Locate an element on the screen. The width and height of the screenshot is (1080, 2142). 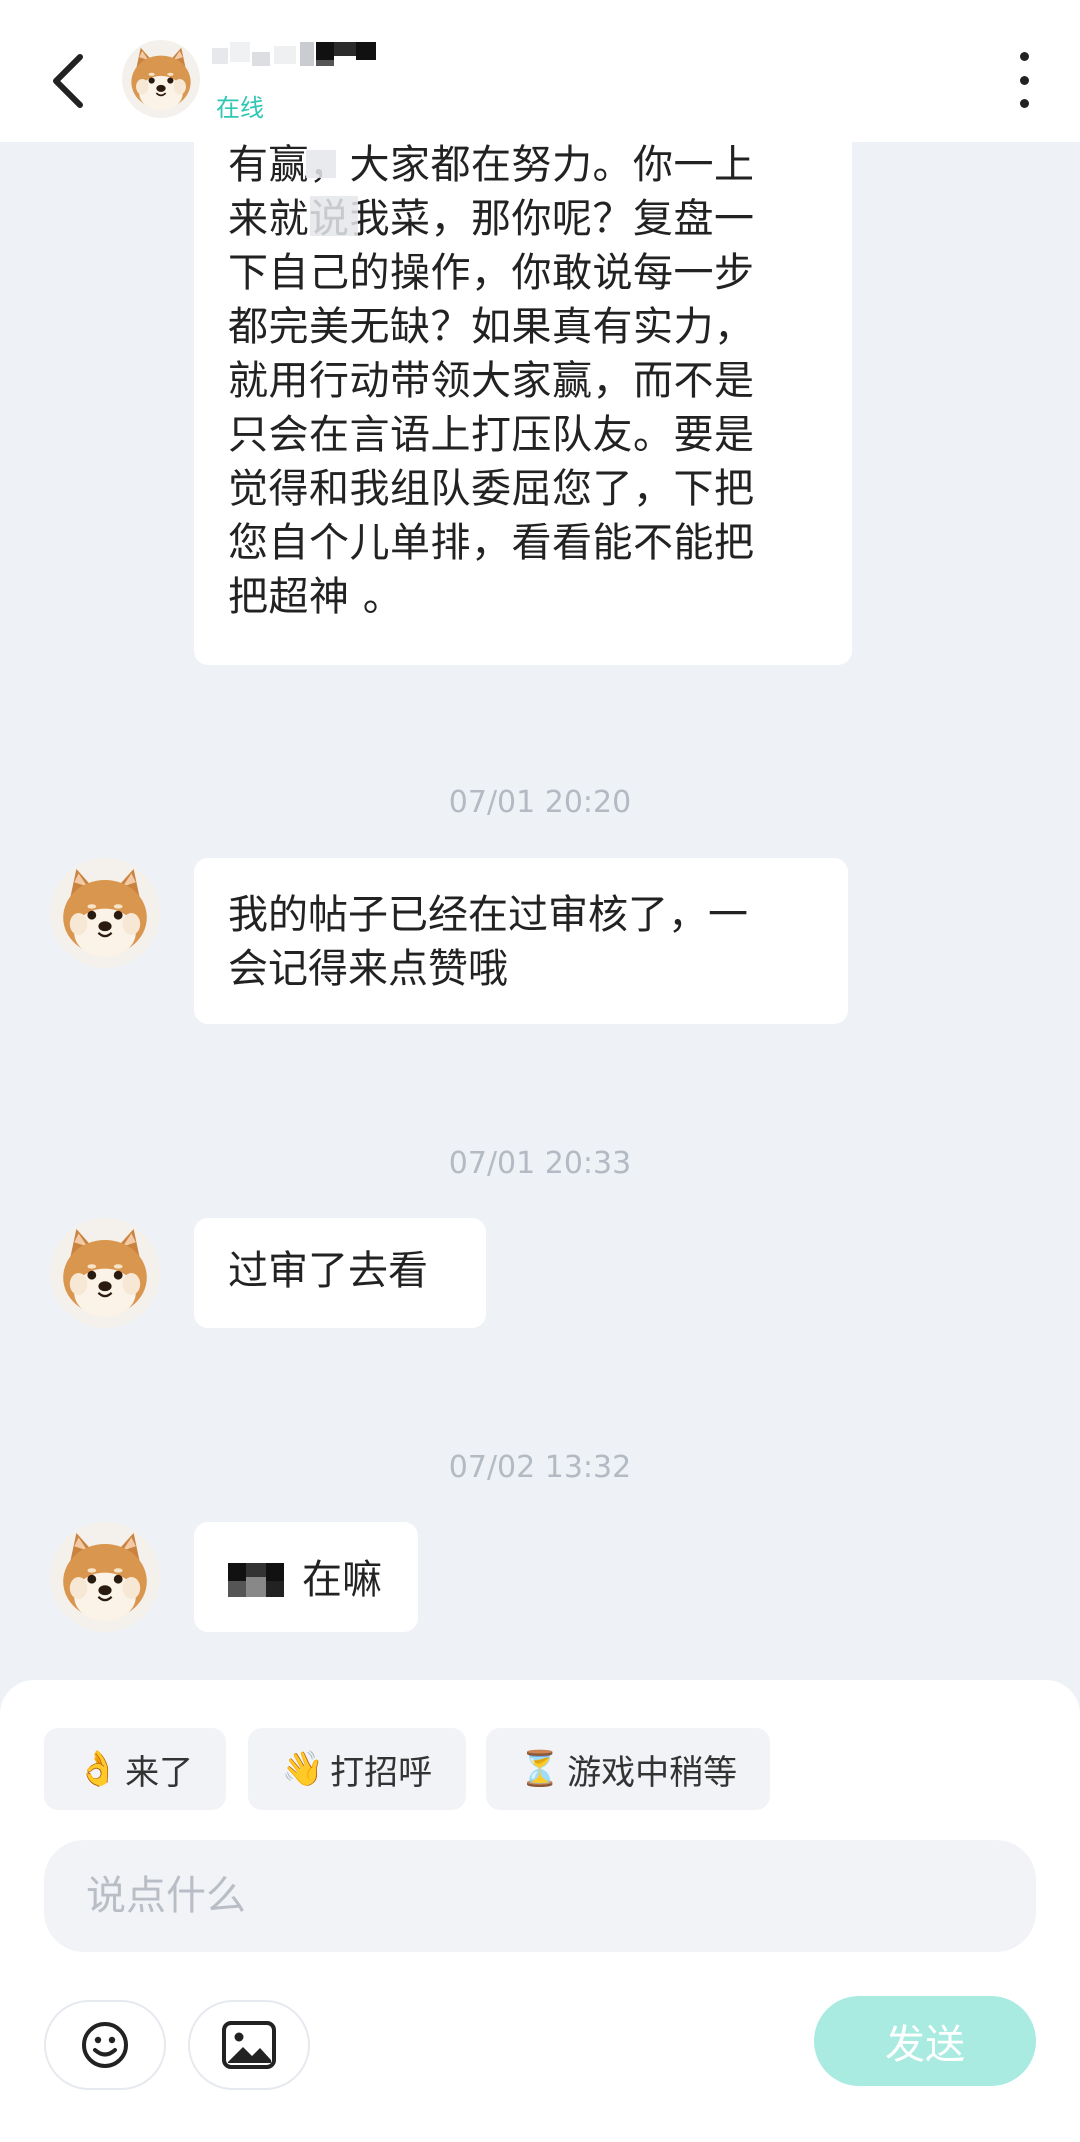
quick-reply-label: 来了 is located at coordinates (159, 1772).